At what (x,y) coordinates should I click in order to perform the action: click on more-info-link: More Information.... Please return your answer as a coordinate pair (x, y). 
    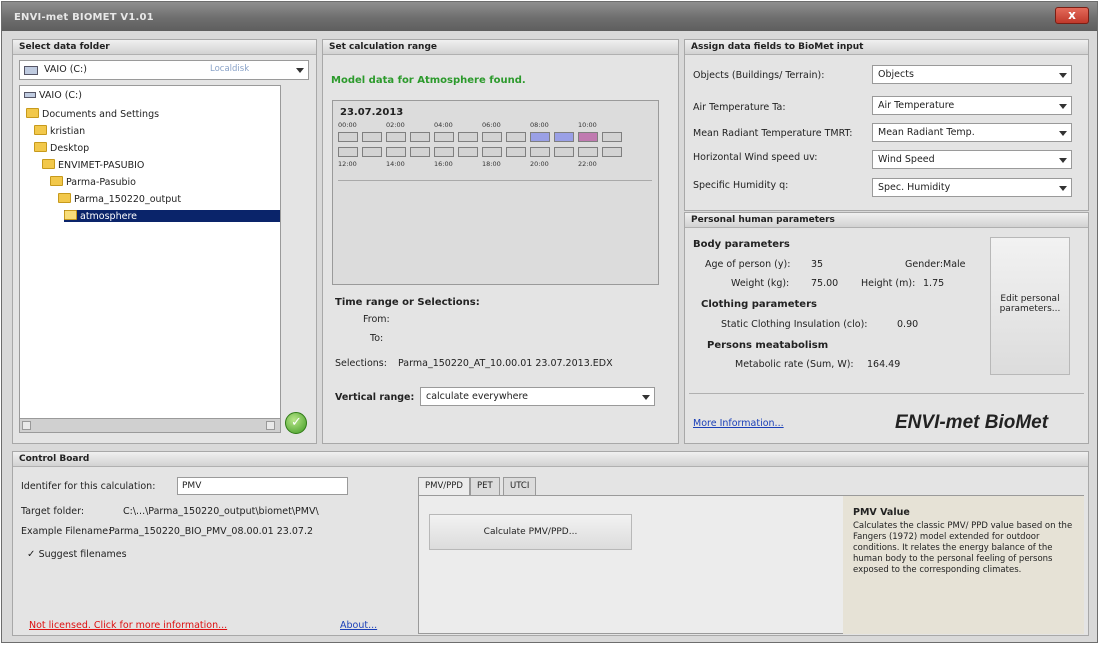
    Looking at the image, I should click on (738, 423).